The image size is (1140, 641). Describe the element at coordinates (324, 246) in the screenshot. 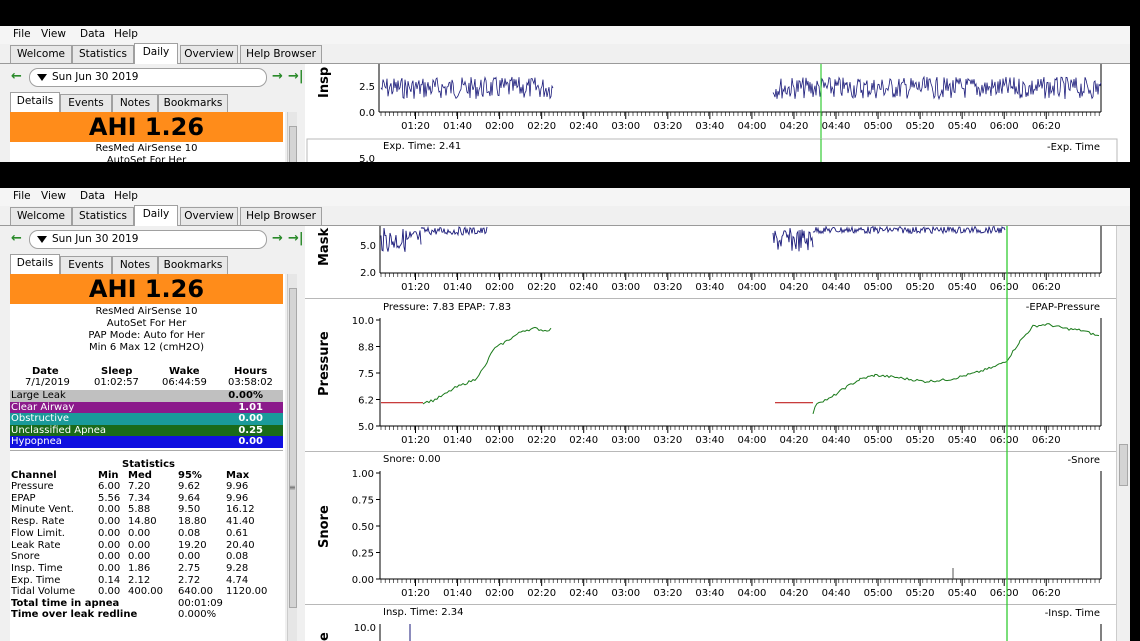

I see `mask-ylabel: Mask I` at that location.